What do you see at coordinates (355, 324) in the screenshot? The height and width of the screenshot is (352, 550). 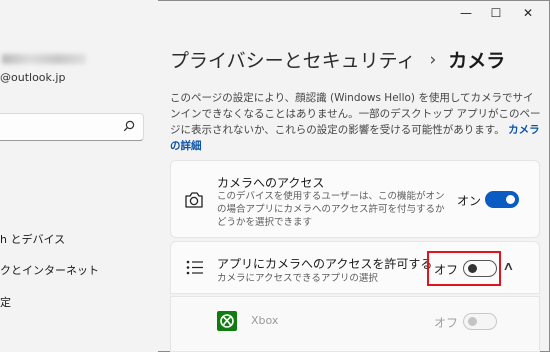 I see `app-list-row: オフ` at bounding box center [355, 324].